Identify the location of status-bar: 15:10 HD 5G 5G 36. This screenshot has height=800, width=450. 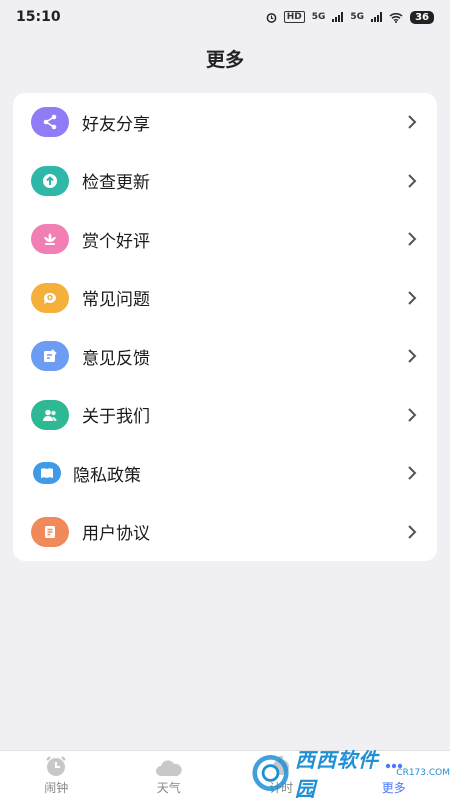
(225, 17).